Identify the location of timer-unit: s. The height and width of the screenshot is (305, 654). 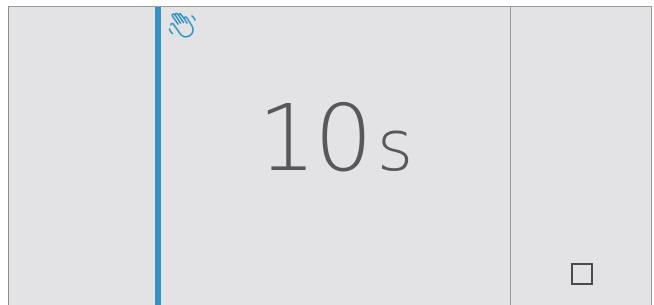
(395, 146).